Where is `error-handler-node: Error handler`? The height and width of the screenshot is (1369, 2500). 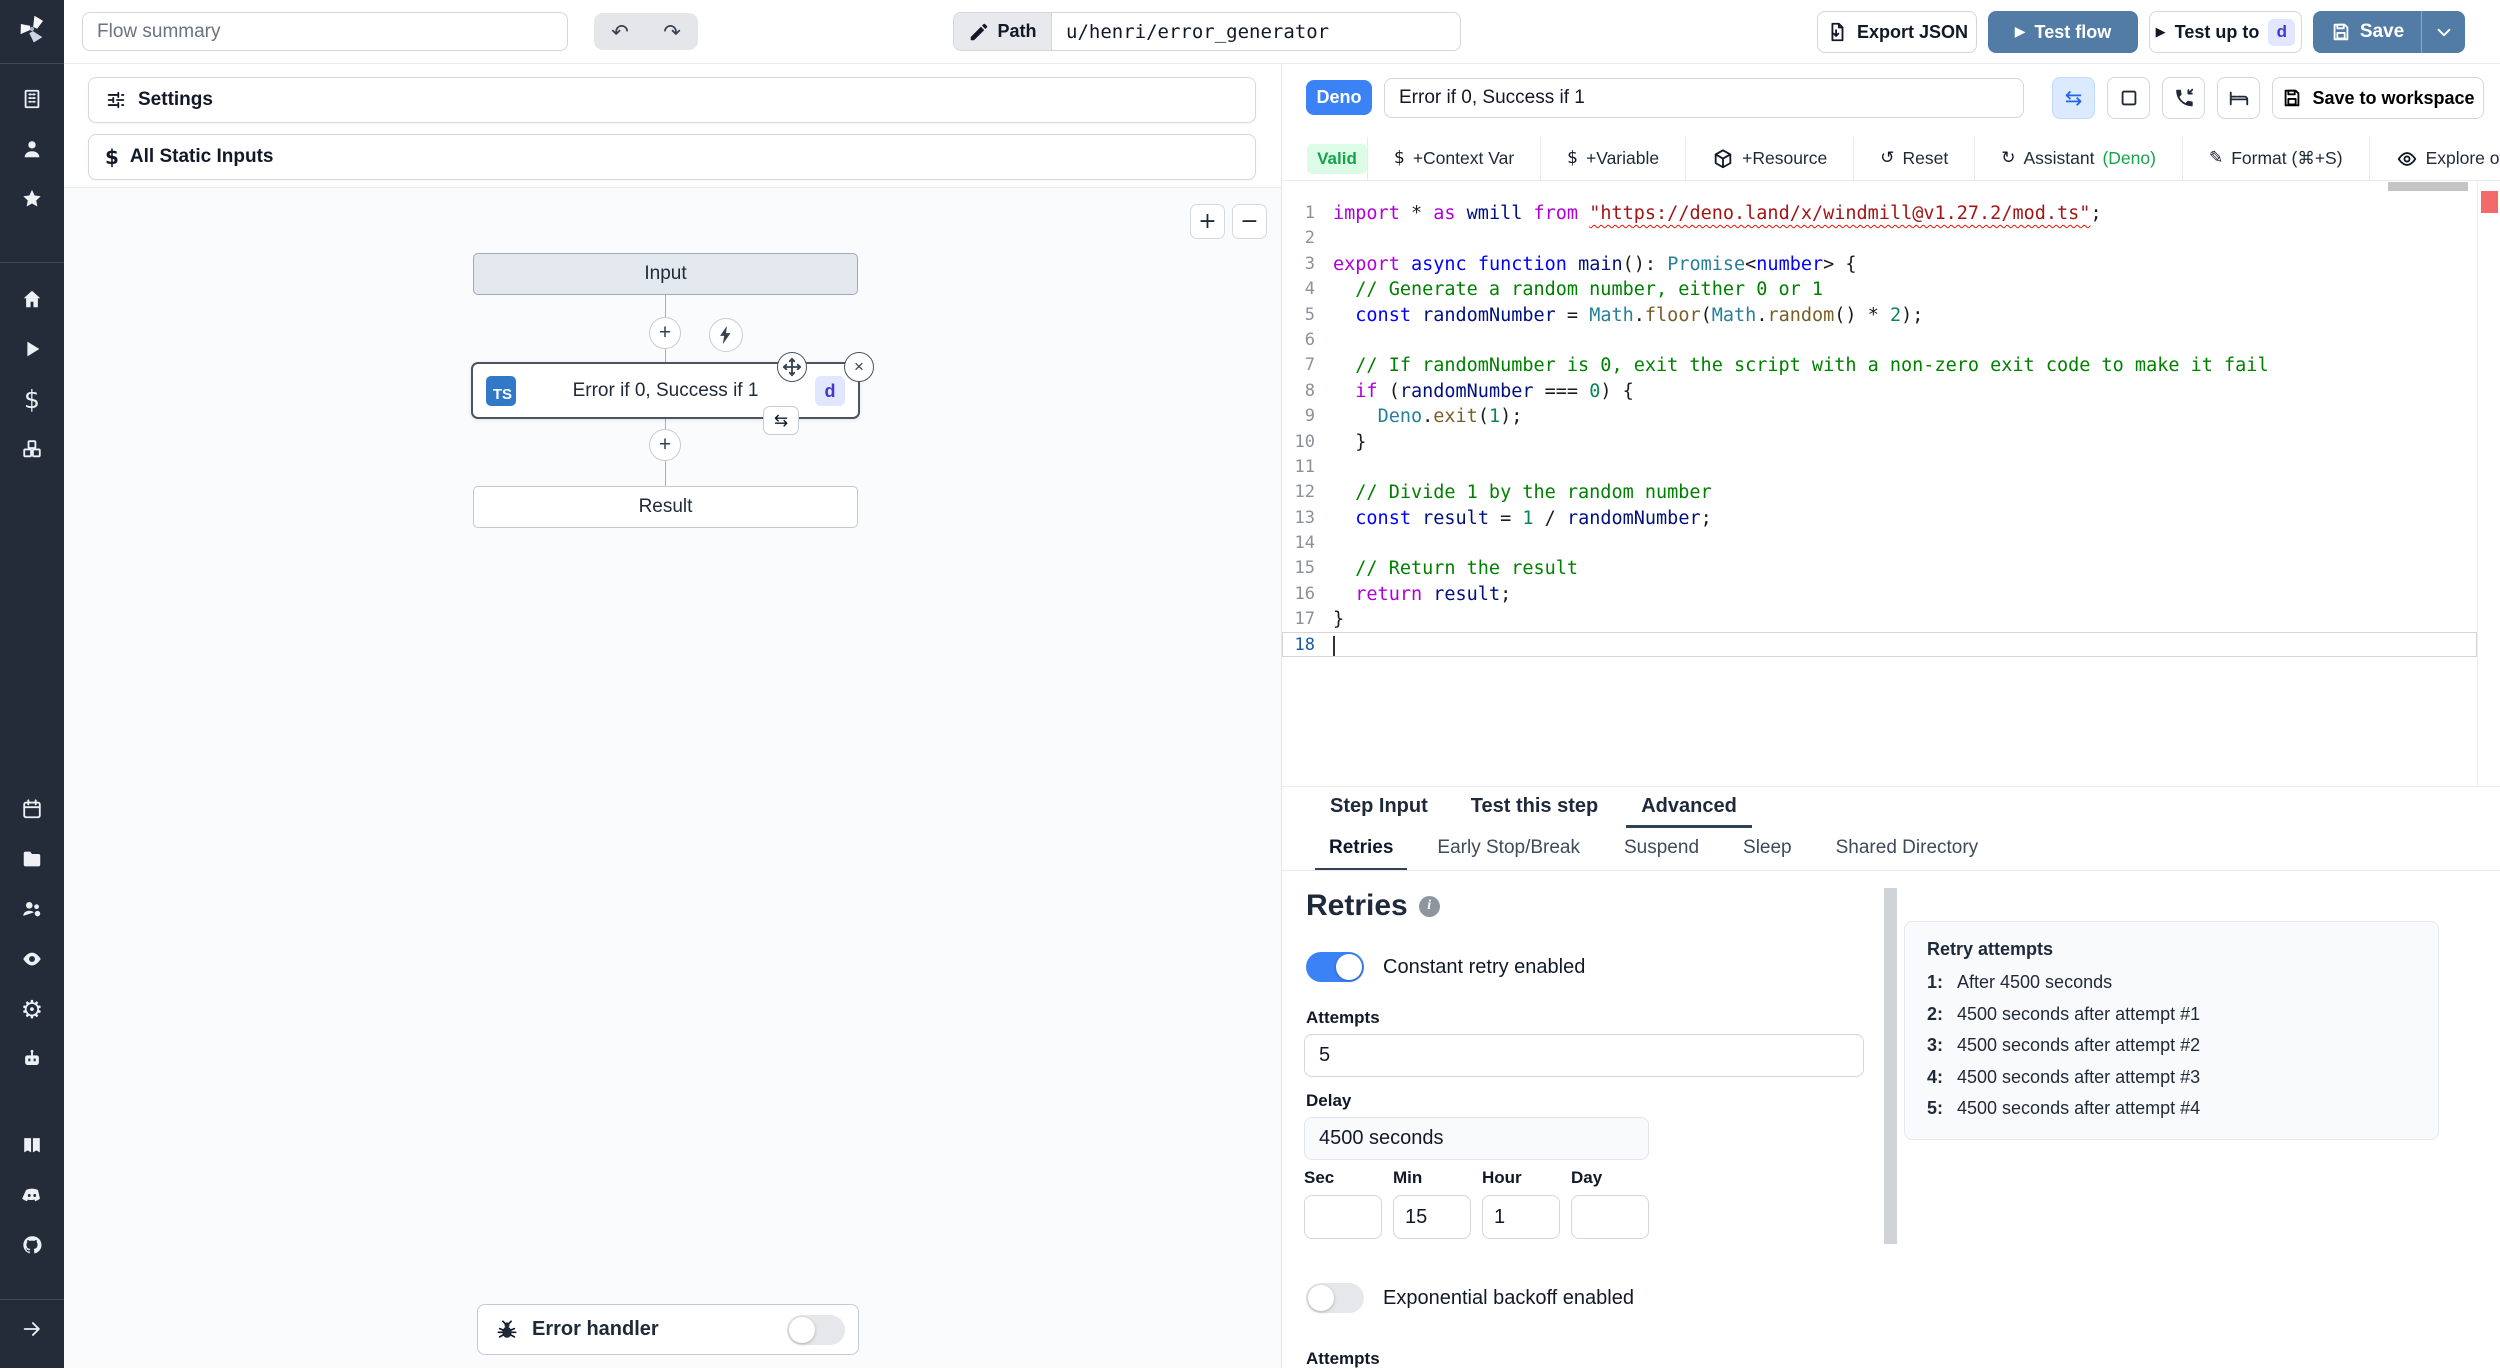
error-handler-node: Error handler is located at coordinates (668, 1329).